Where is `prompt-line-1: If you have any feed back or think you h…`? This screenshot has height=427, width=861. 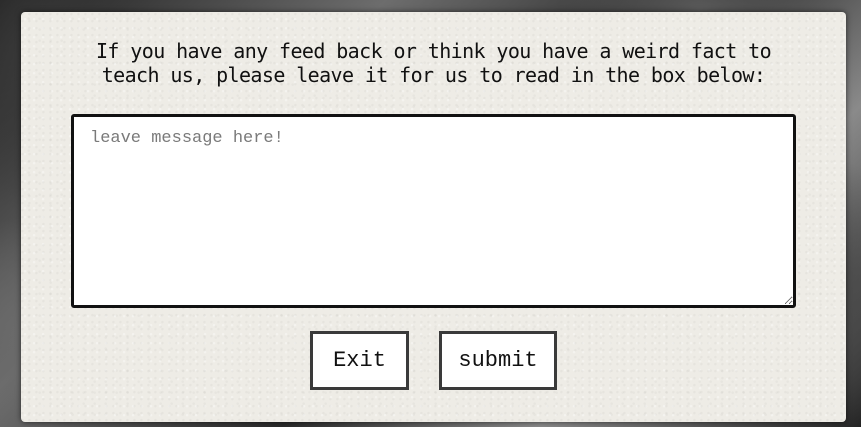 prompt-line-1: If you have any feed back or think you h… is located at coordinates (433, 51).